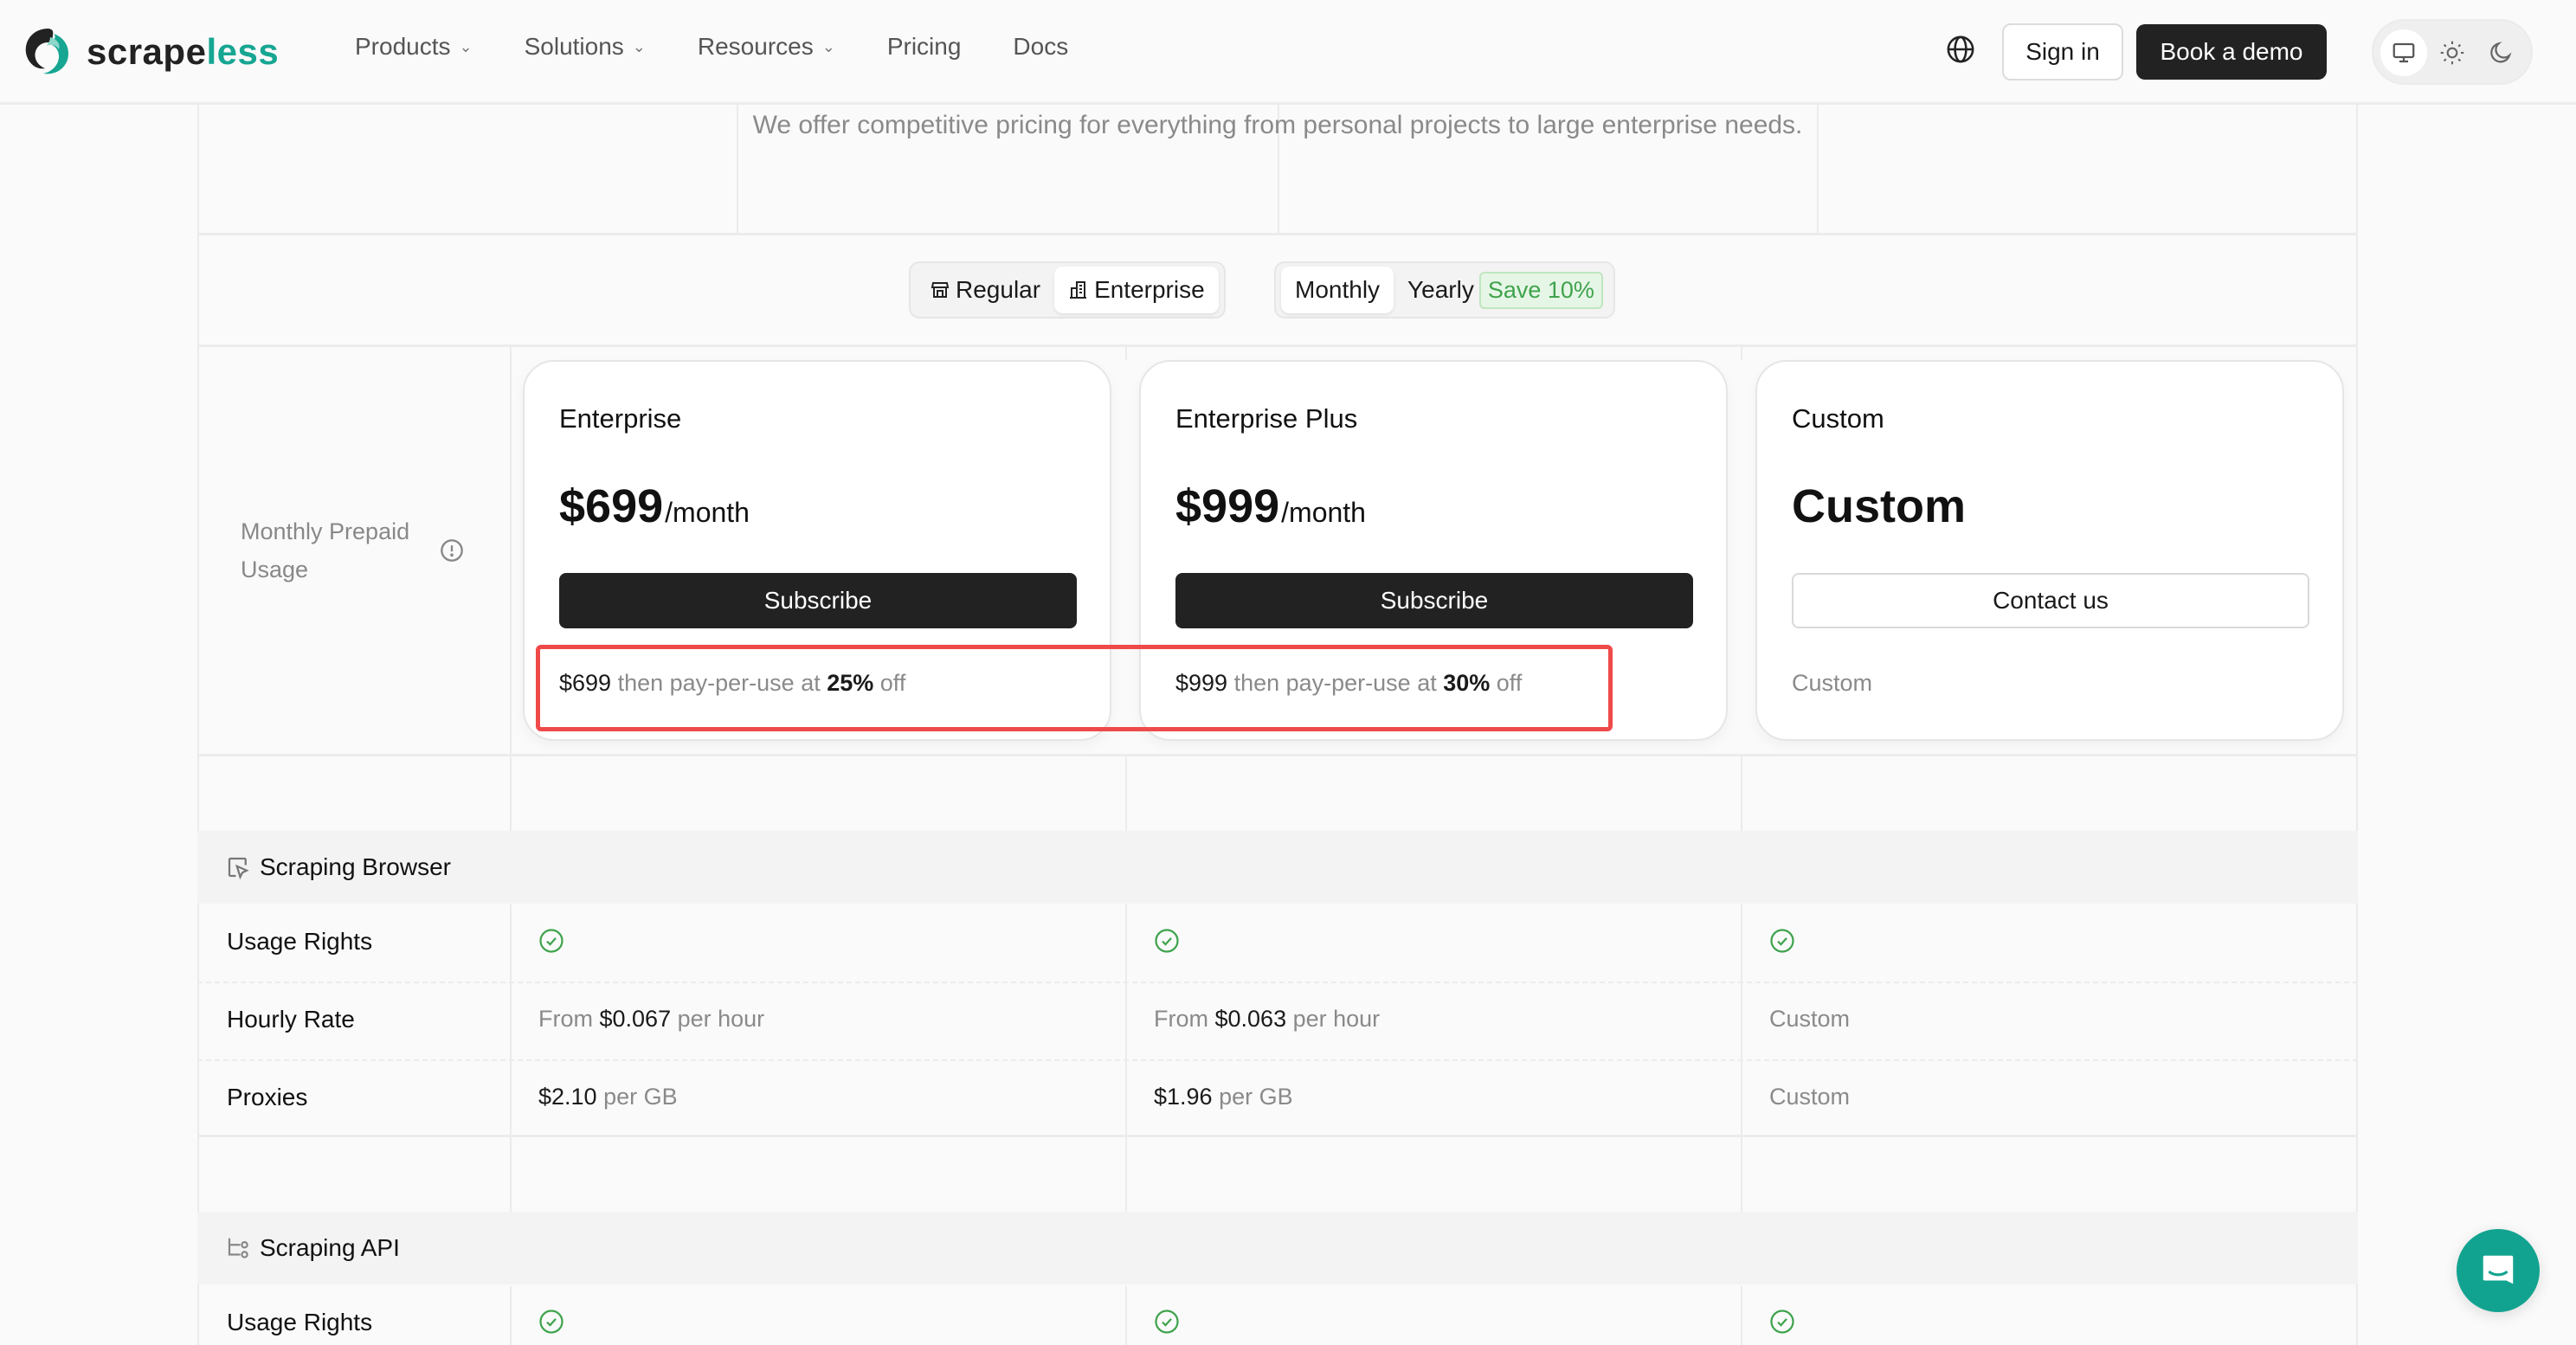 The image size is (2576, 1345). What do you see at coordinates (1040, 47) in the screenshot?
I see `nav-docs: Docs` at bounding box center [1040, 47].